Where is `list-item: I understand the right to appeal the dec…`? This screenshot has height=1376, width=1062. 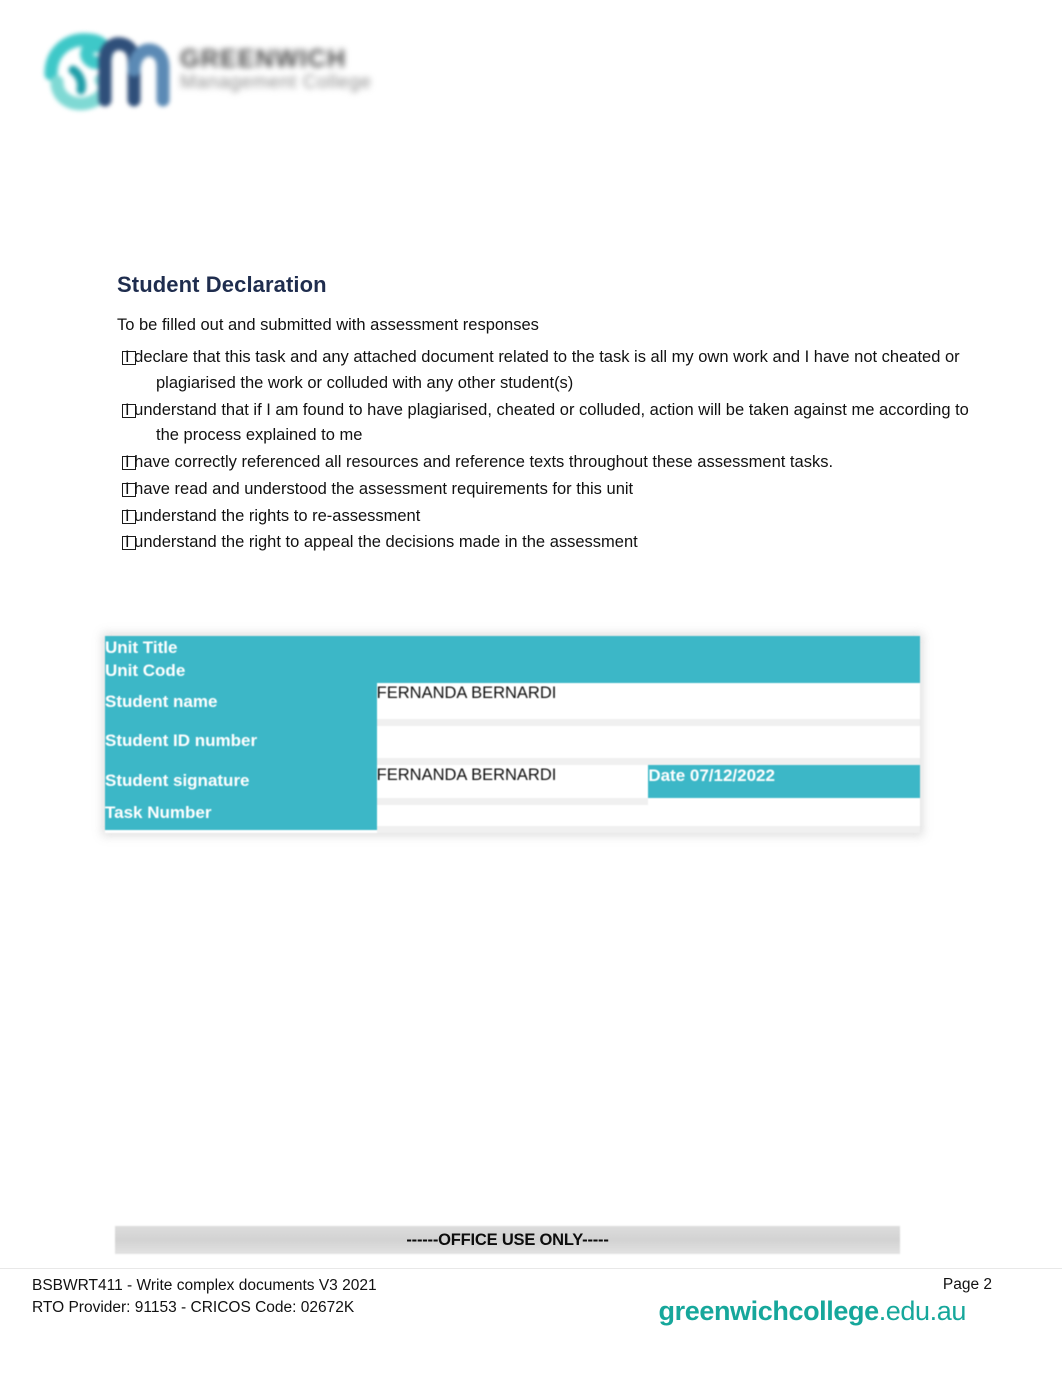
list-item: I understand the right to appeal the dec… is located at coordinates (554, 543).